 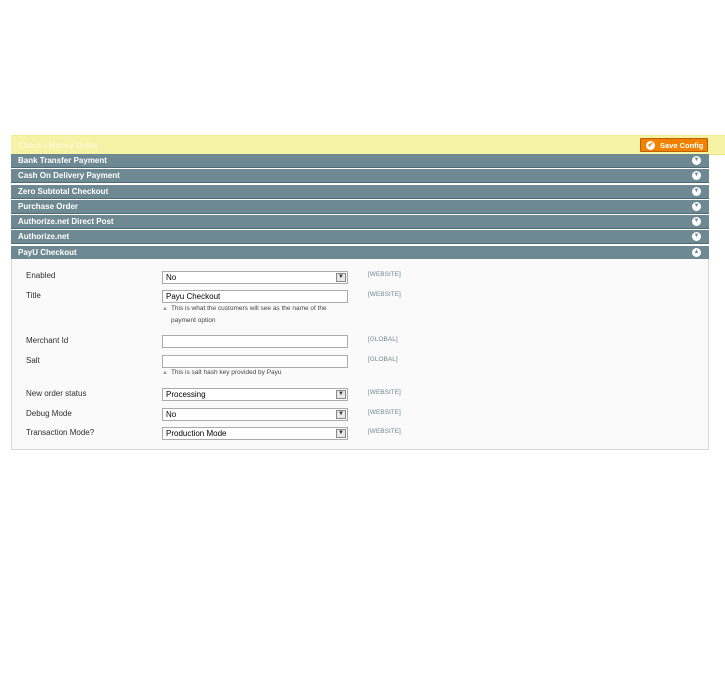 I want to click on section-zero-subtotal: Zero Subtotal Checkout ▼, so click(x=360, y=191).